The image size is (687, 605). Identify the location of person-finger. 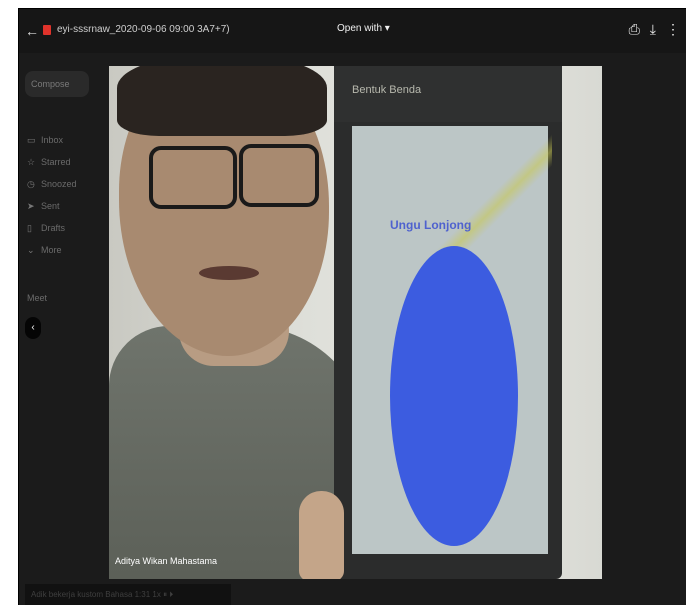
(321, 535).